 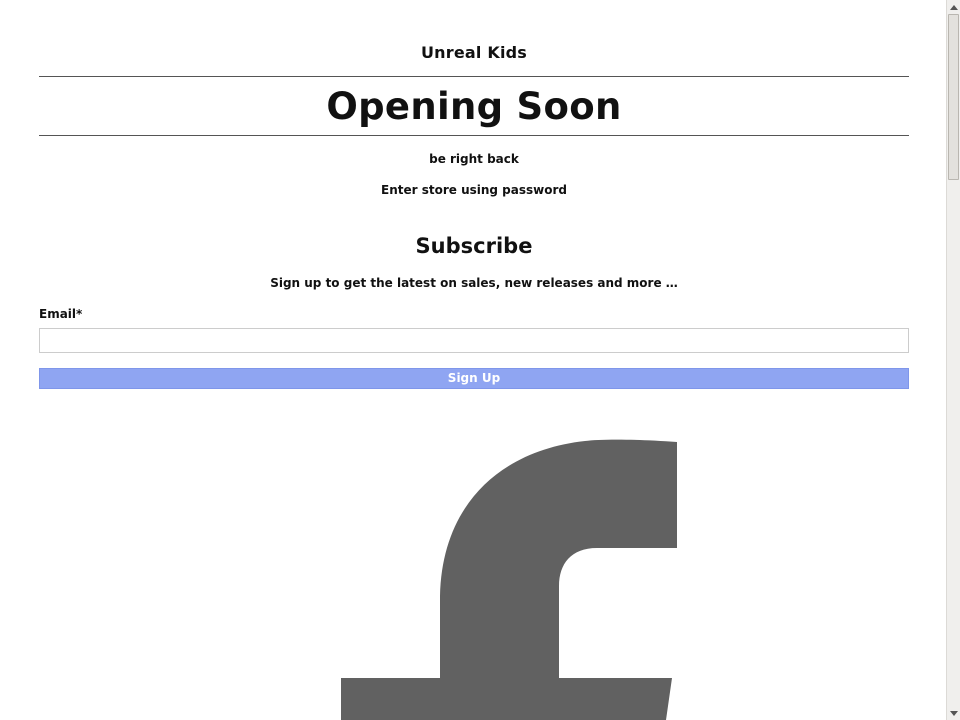 I want to click on divider-bottom, so click(x=474, y=135).